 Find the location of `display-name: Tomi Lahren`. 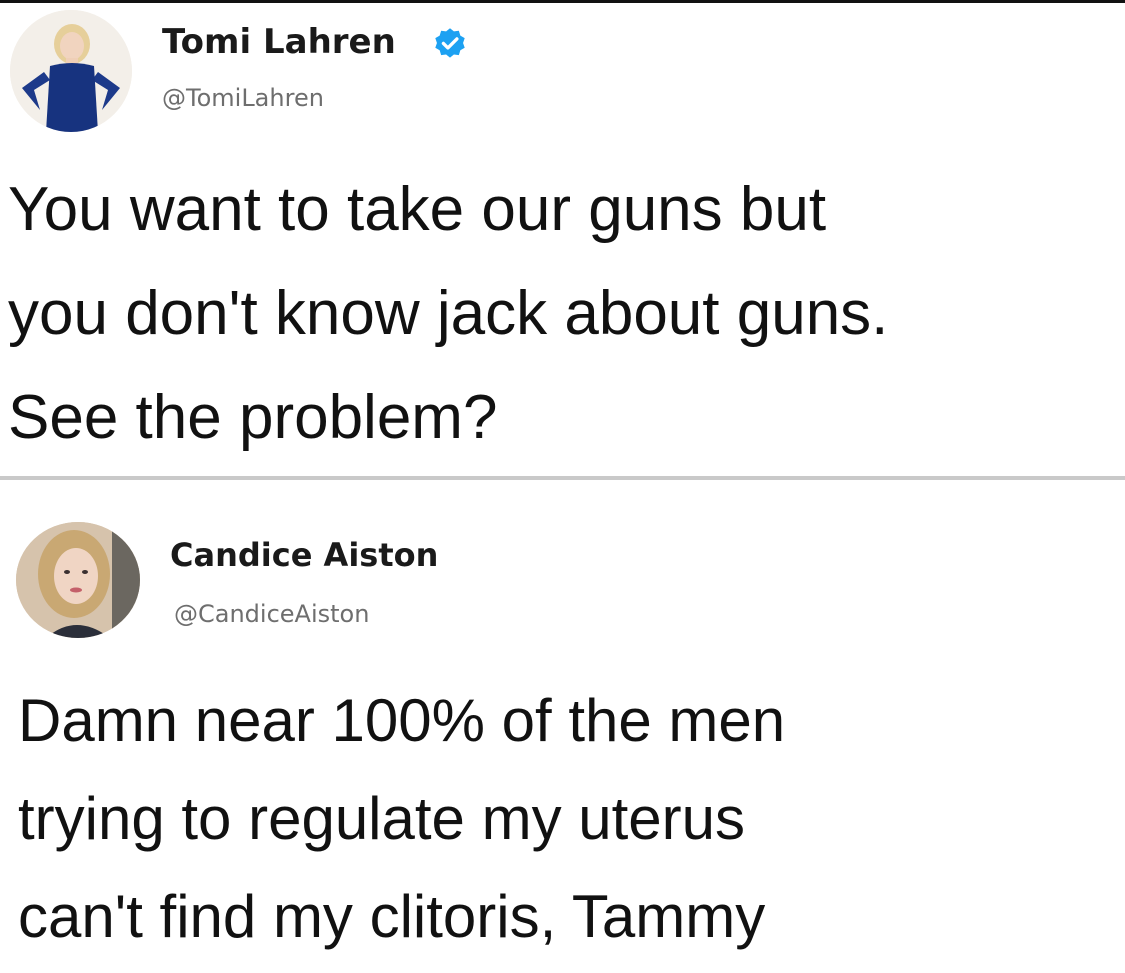

display-name: Tomi Lahren is located at coordinates (279, 42).